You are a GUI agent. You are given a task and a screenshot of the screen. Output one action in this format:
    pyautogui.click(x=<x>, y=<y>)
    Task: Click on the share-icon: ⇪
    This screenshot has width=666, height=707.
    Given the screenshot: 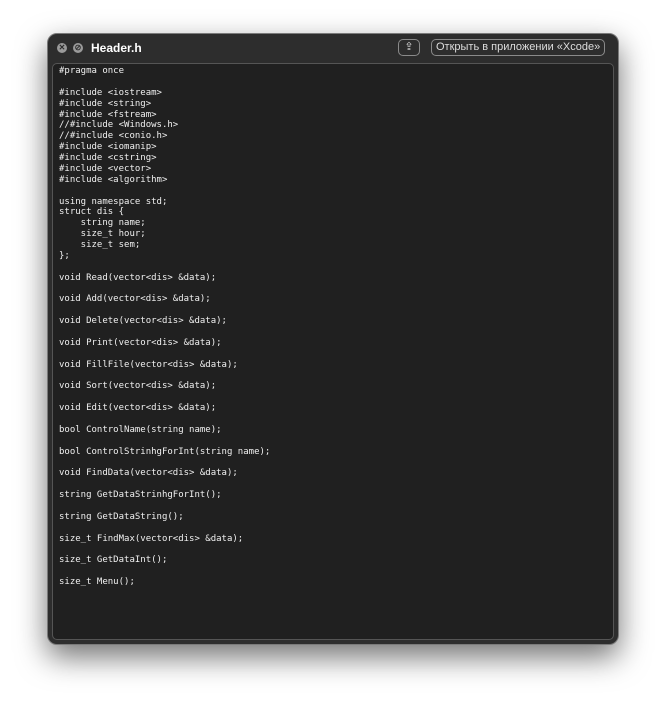 What is the action you would take?
    pyautogui.click(x=409, y=47)
    